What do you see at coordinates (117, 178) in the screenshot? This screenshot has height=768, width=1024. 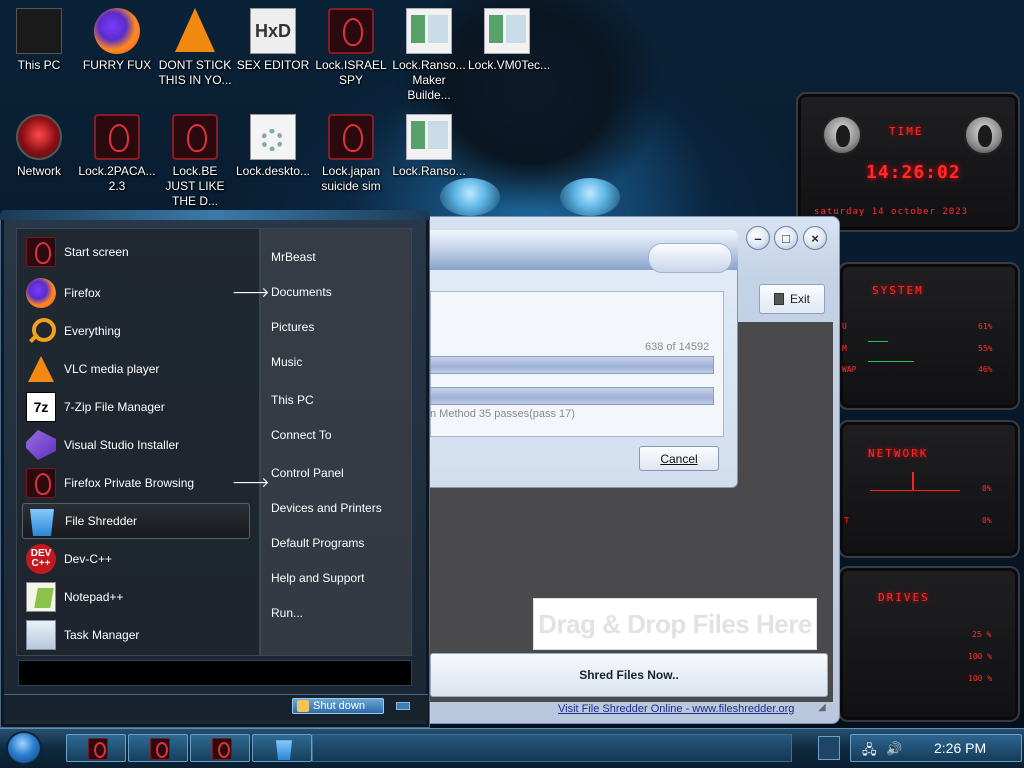 I see `desktop-icon-label: Lock.2PACA... 2.3` at bounding box center [117, 178].